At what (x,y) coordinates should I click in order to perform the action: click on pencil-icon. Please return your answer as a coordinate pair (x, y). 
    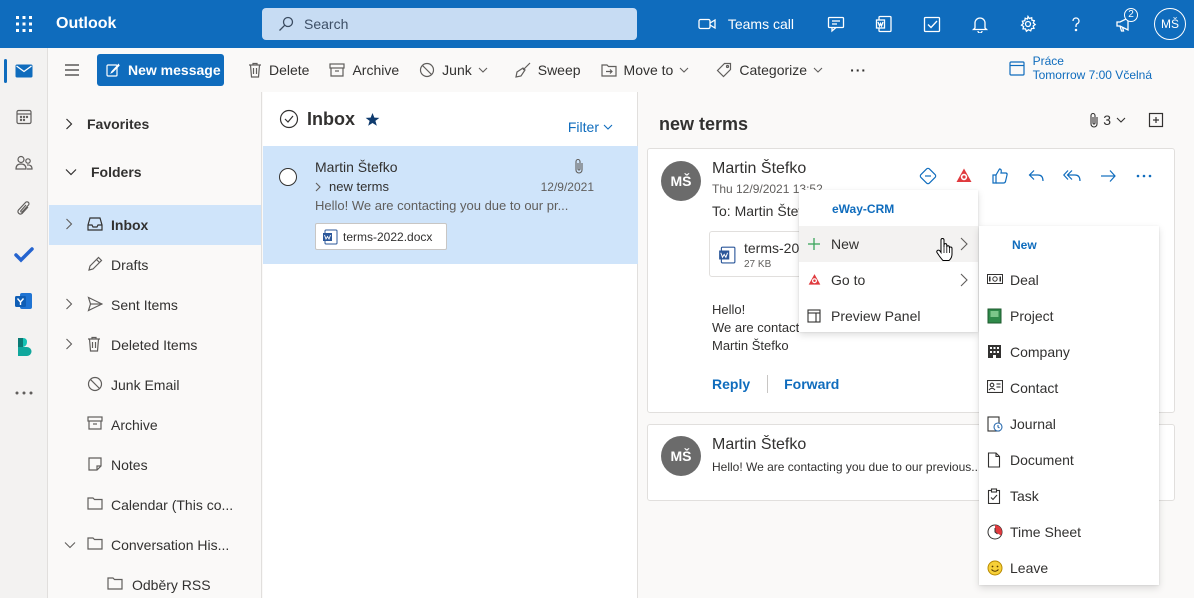
    Looking at the image, I should click on (95, 264).